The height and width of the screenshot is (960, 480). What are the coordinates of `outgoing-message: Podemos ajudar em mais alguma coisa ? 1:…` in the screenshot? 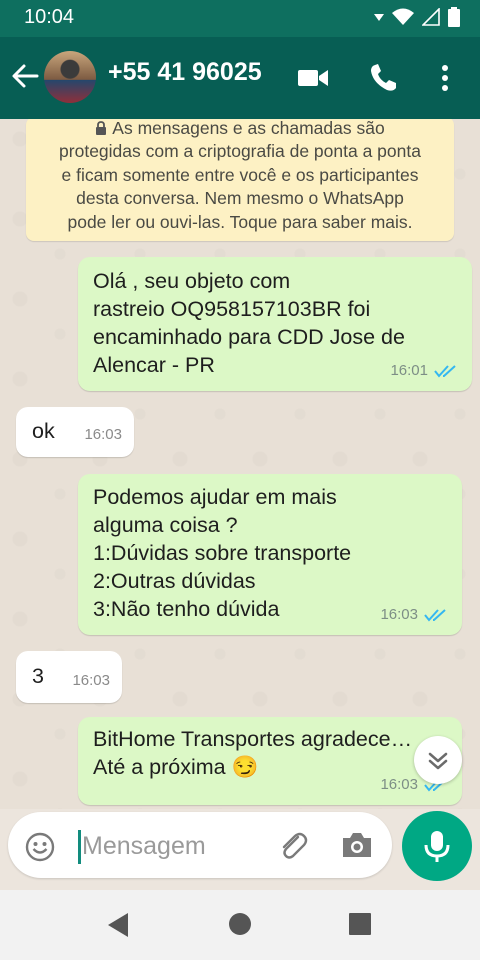 It's located at (270, 554).